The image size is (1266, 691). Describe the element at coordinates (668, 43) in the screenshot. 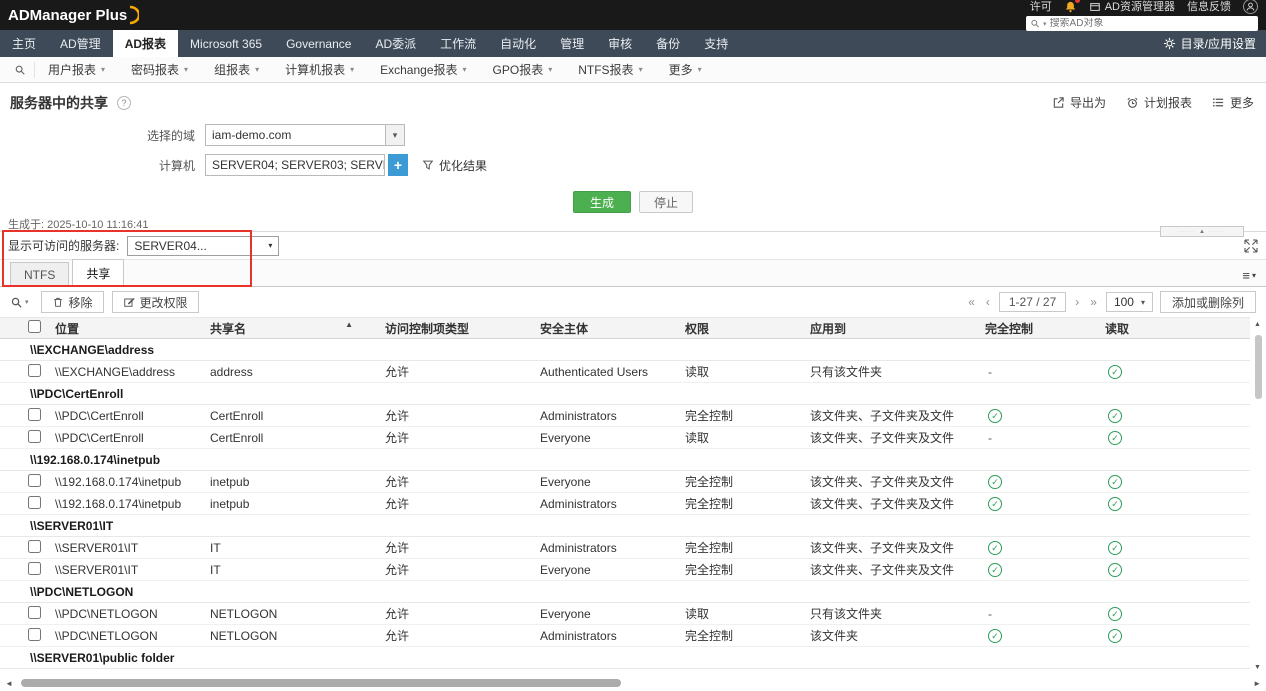

I see `nav-tab-10: 备份` at that location.